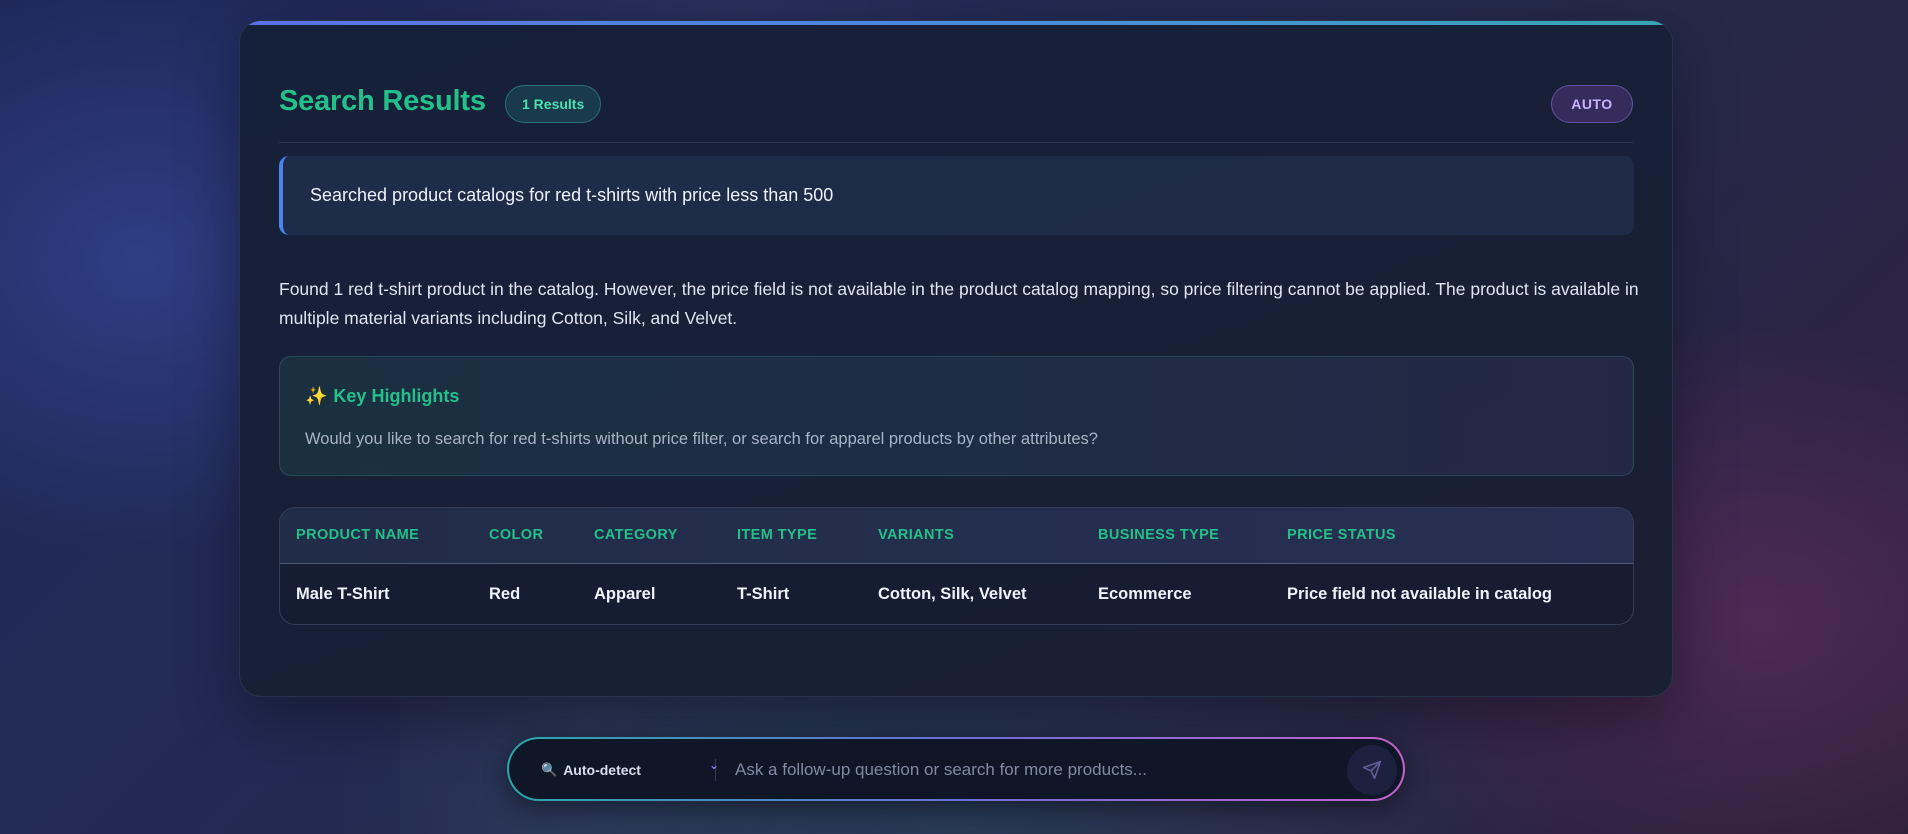  I want to click on search-icon: 🔍, so click(549, 769).